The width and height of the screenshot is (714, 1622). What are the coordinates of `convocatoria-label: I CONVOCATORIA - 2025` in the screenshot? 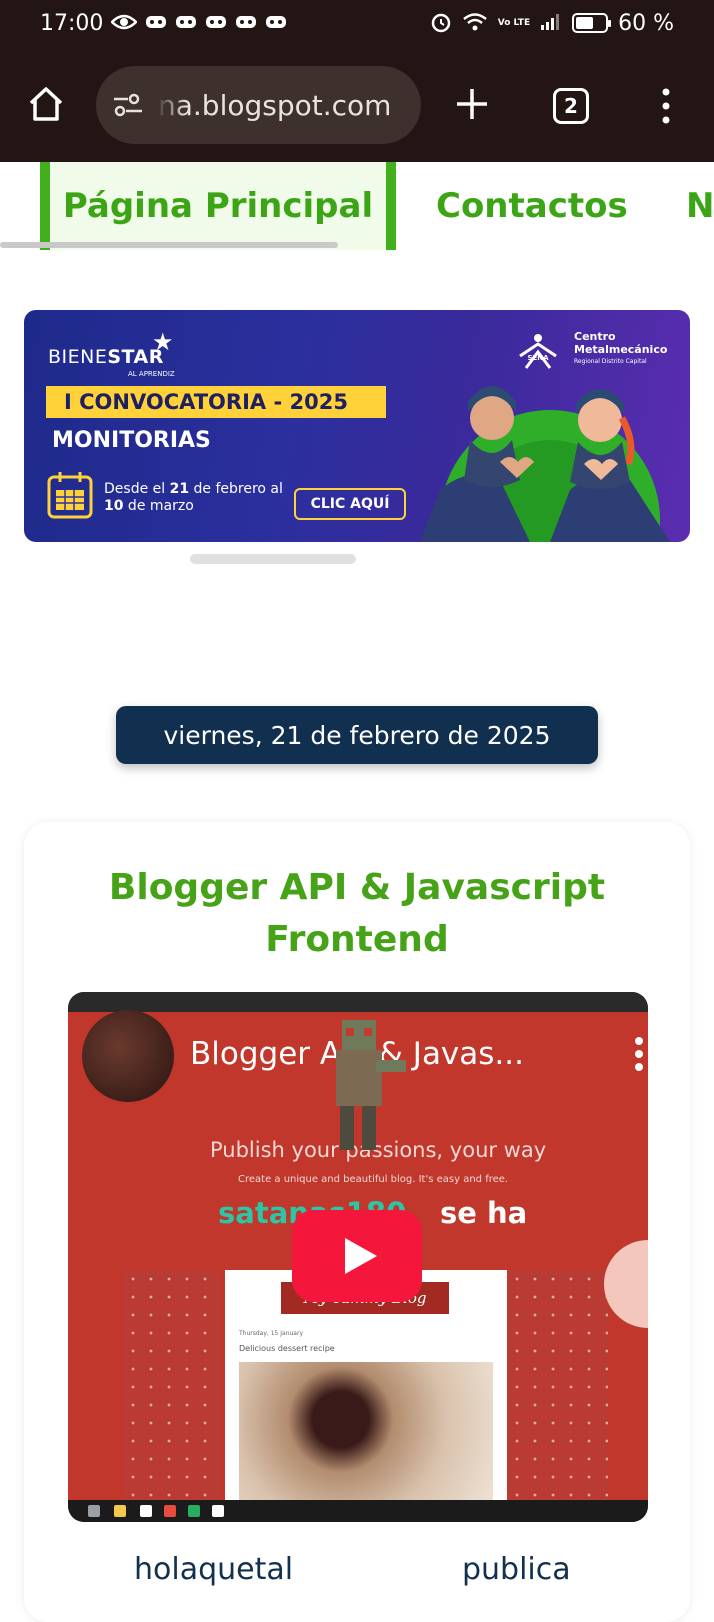 It's located at (216, 402).